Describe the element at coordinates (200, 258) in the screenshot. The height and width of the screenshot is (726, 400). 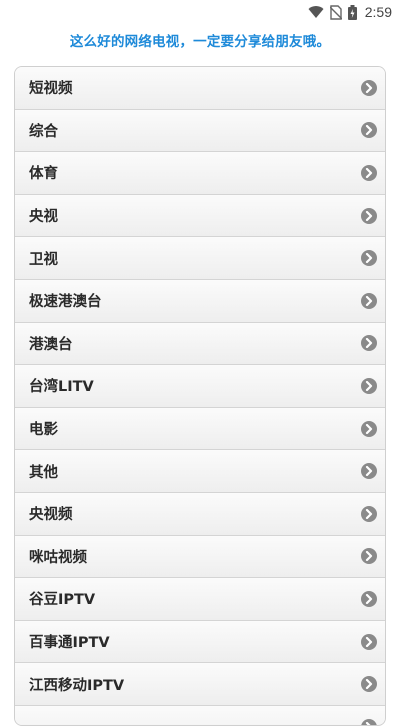
I see `channel-row: 卫视` at that location.